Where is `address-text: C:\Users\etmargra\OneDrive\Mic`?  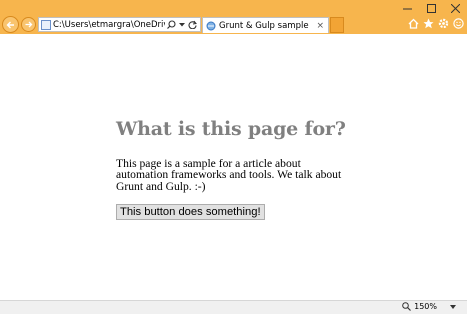
address-text: C:\Users\etmargra\OneDrive\Mic is located at coordinates (109, 25).